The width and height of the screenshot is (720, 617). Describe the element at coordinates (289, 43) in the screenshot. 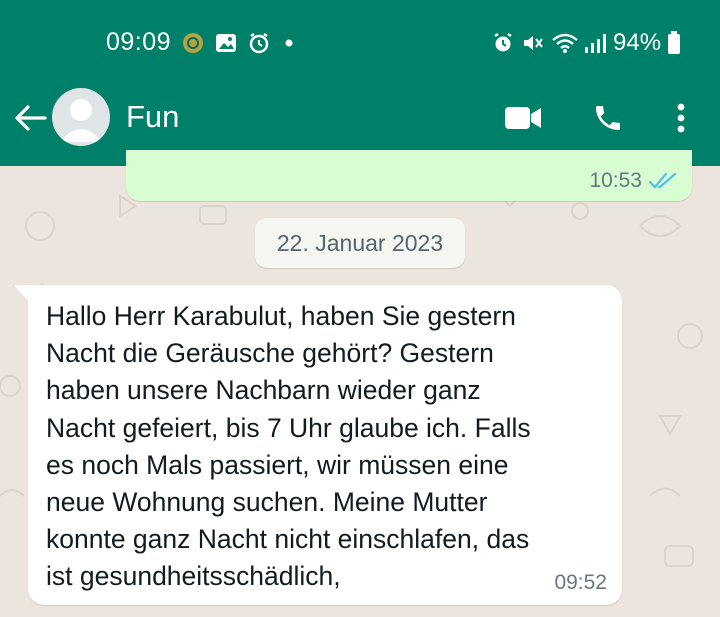

I see `more-notifications-dot-icon` at that location.